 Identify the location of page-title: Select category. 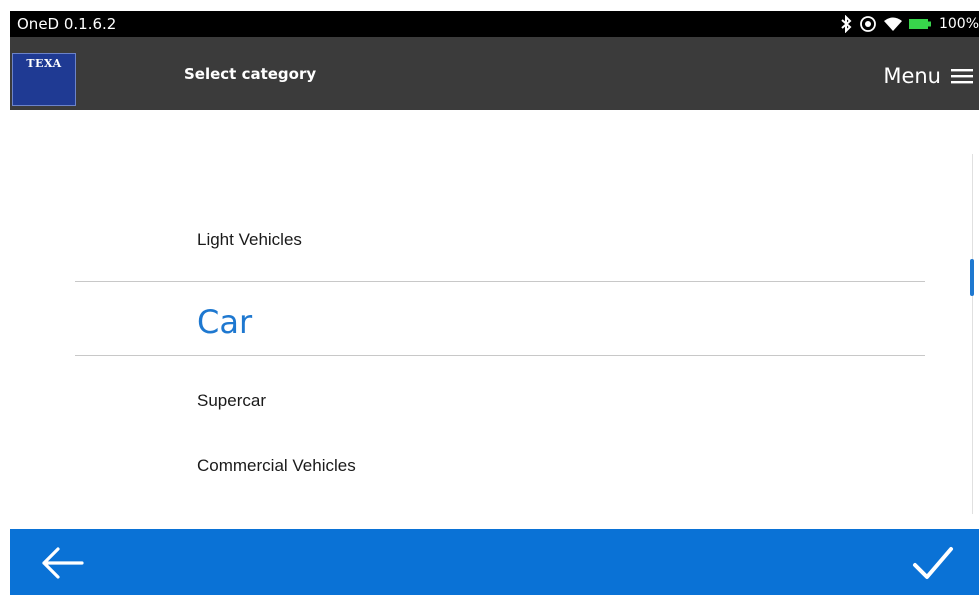
(250, 74).